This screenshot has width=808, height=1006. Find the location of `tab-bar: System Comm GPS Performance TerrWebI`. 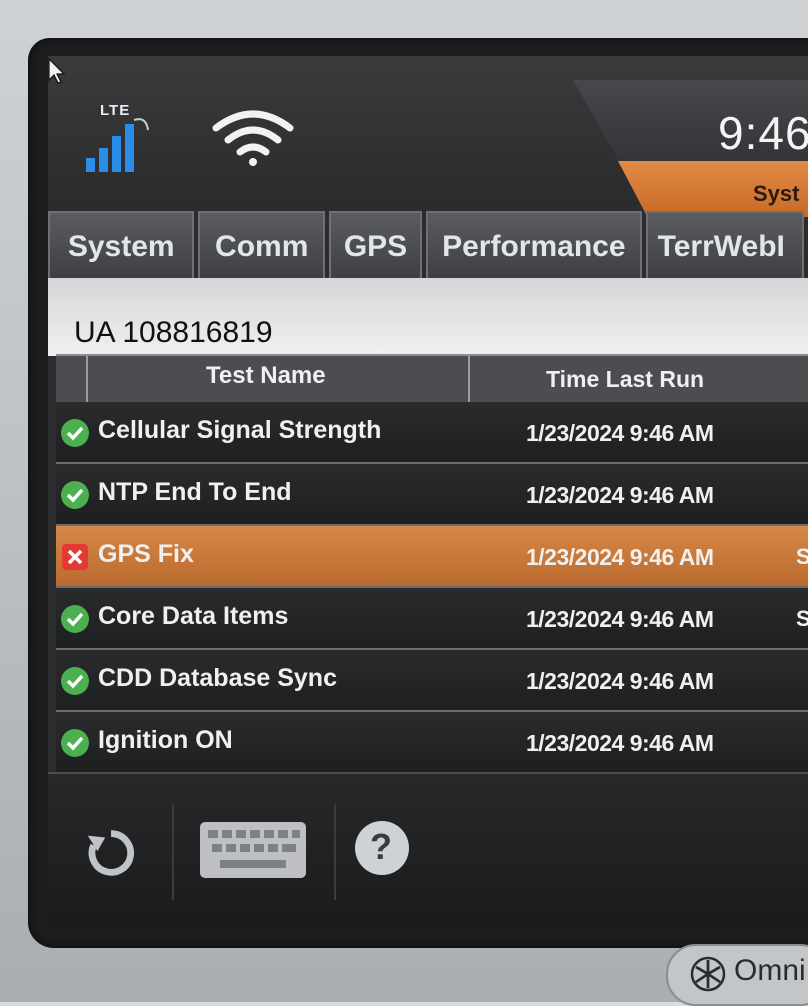

tab-bar: System Comm GPS Performance TerrWebI is located at coordinates (428, 246).